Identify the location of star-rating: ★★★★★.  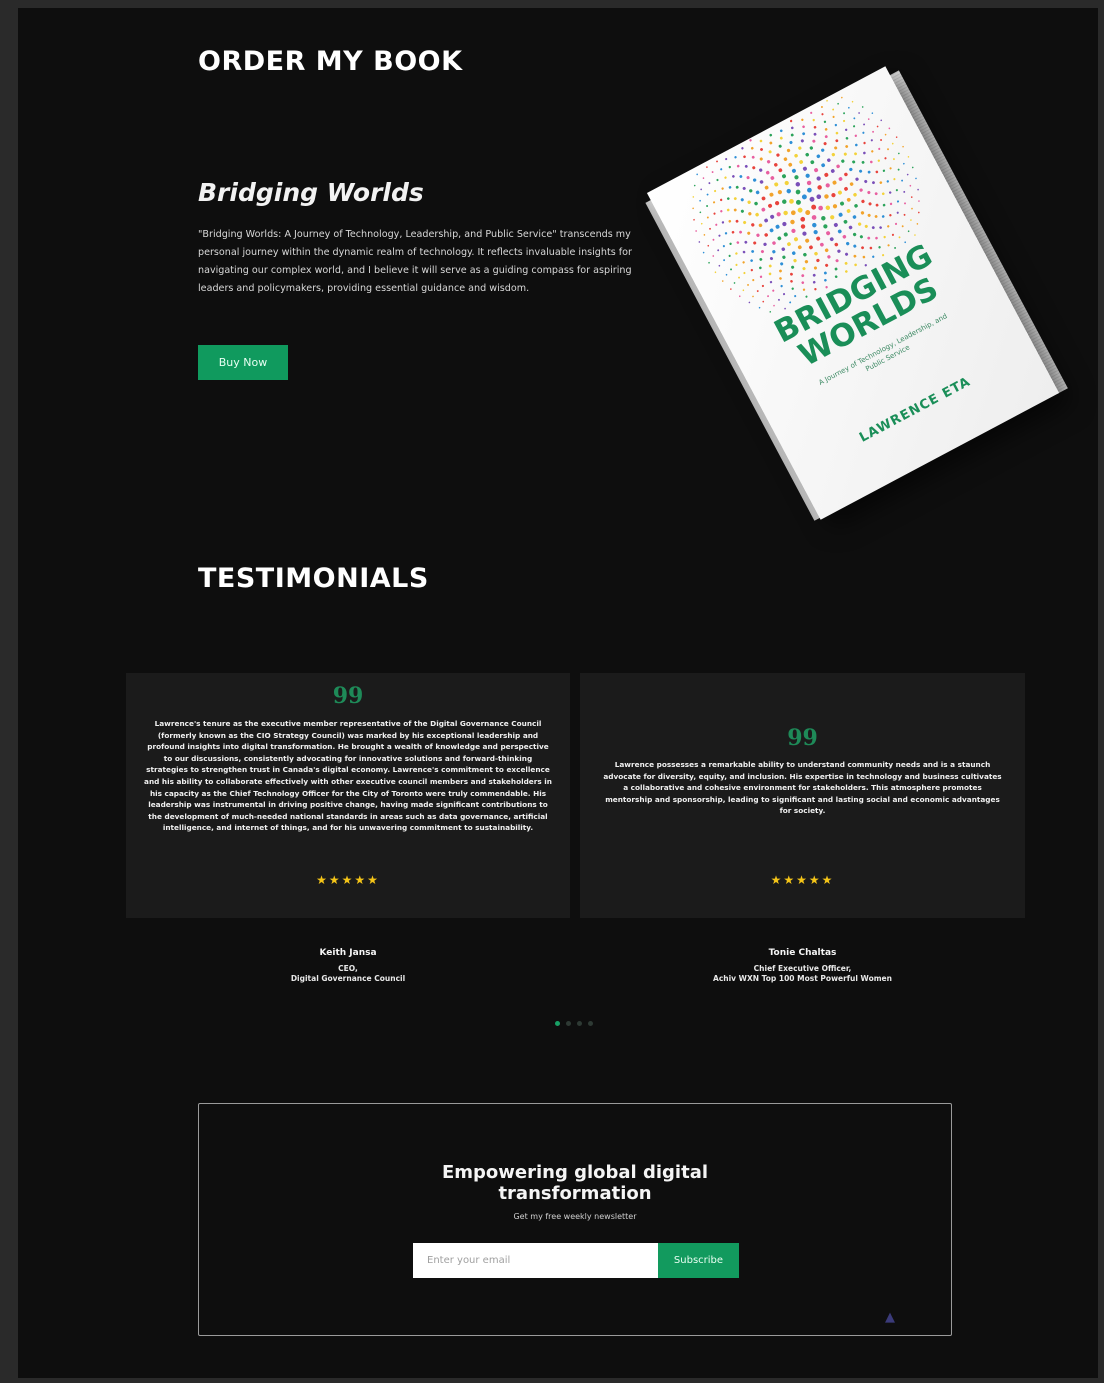
(348, 880).